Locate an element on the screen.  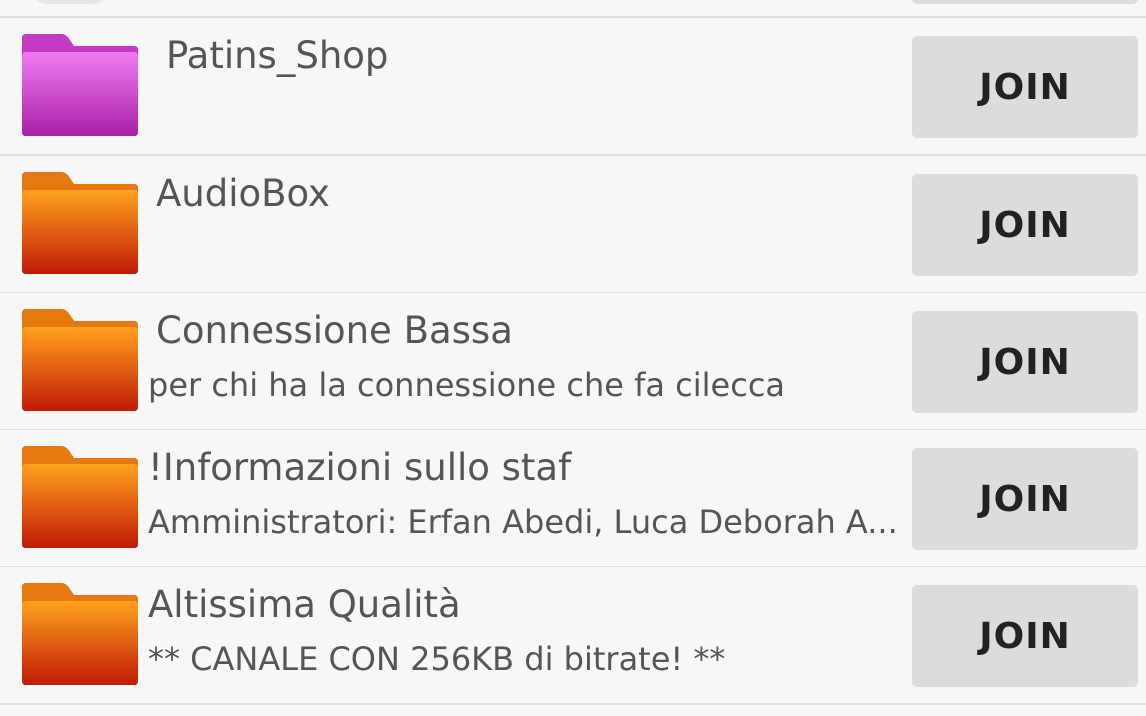
channel-description: ** CANALE CON 256KB di bitrate! ** is located at coordinates (437, 659).